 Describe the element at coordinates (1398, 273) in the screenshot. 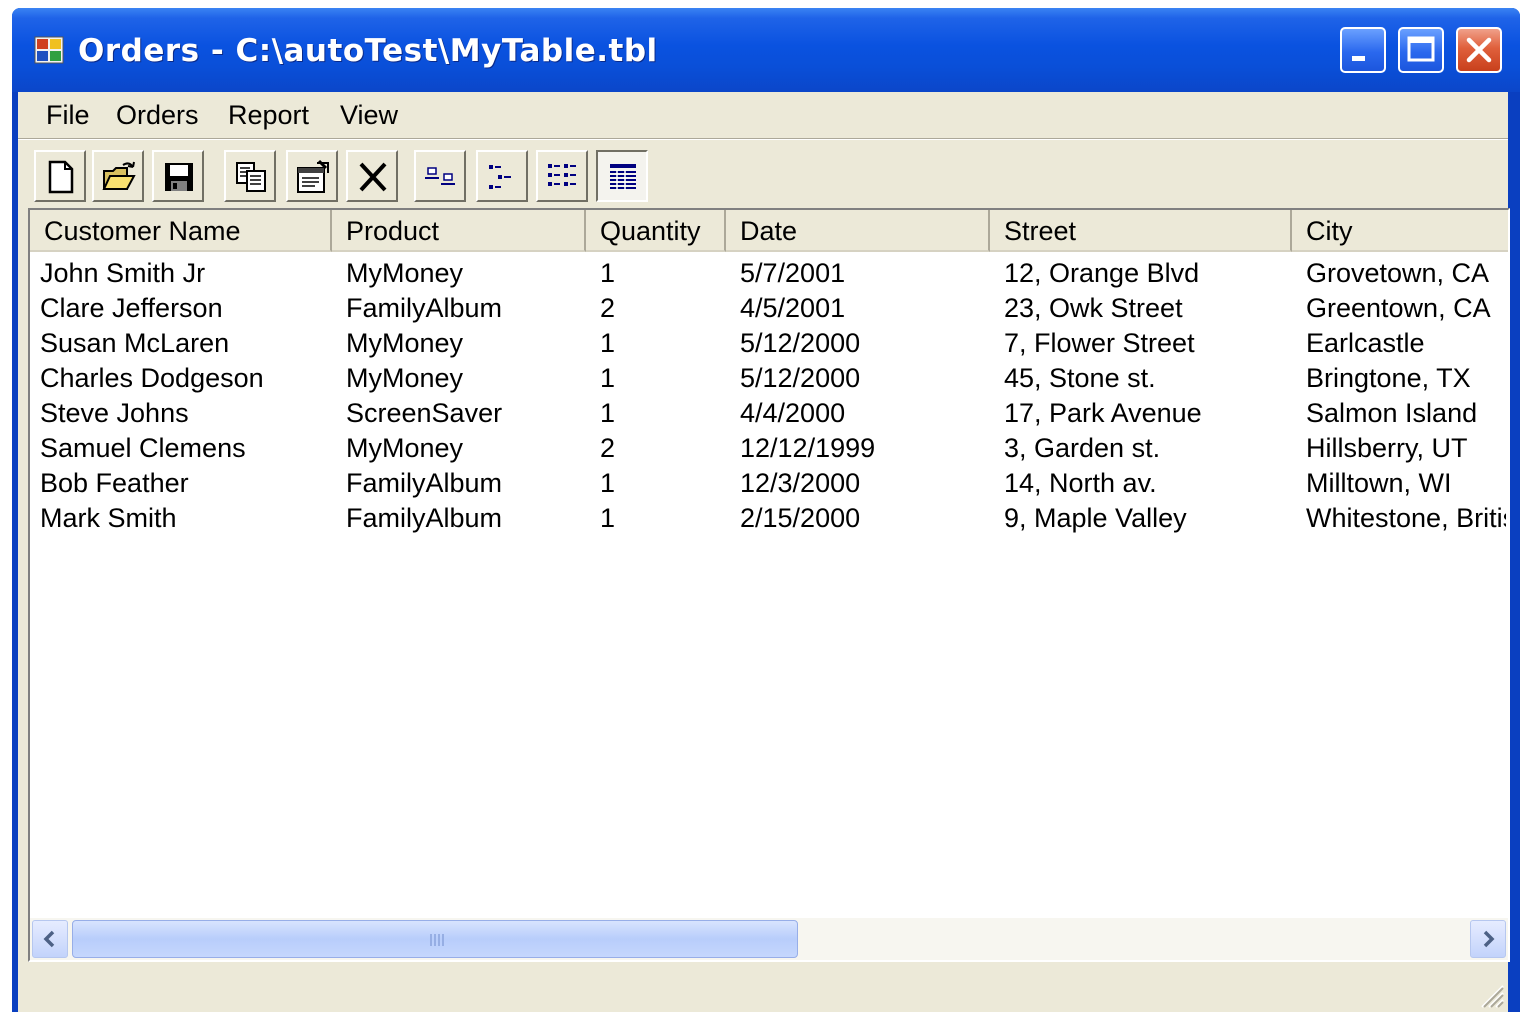

I see `cell-city: Grovetown, CA` at that location.